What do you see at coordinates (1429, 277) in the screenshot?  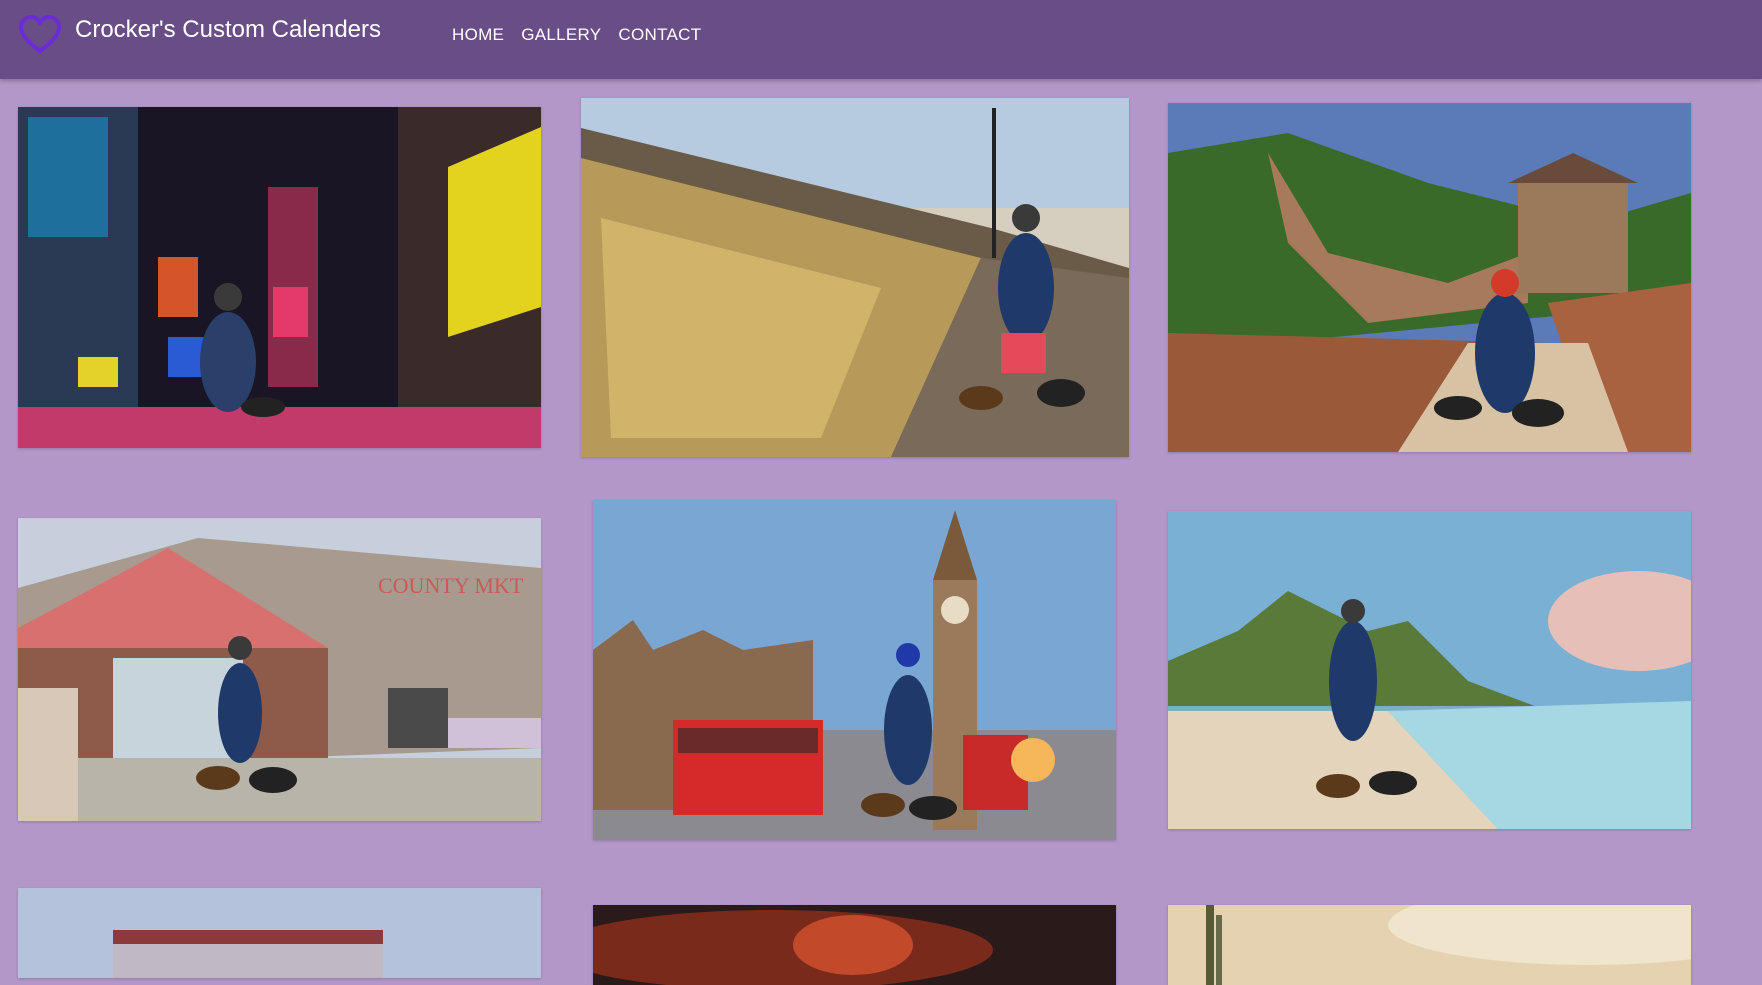 I see `gallery-photo-great-wall` at bounding box center [1429, 277].